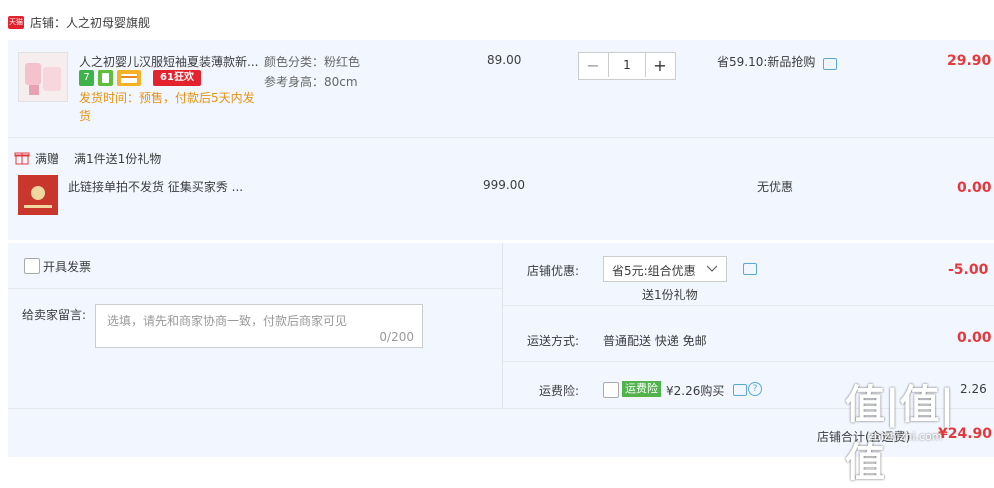 This screenshot has height=488, width=994. I want to click on product-thumbnail, so click(43, 77).